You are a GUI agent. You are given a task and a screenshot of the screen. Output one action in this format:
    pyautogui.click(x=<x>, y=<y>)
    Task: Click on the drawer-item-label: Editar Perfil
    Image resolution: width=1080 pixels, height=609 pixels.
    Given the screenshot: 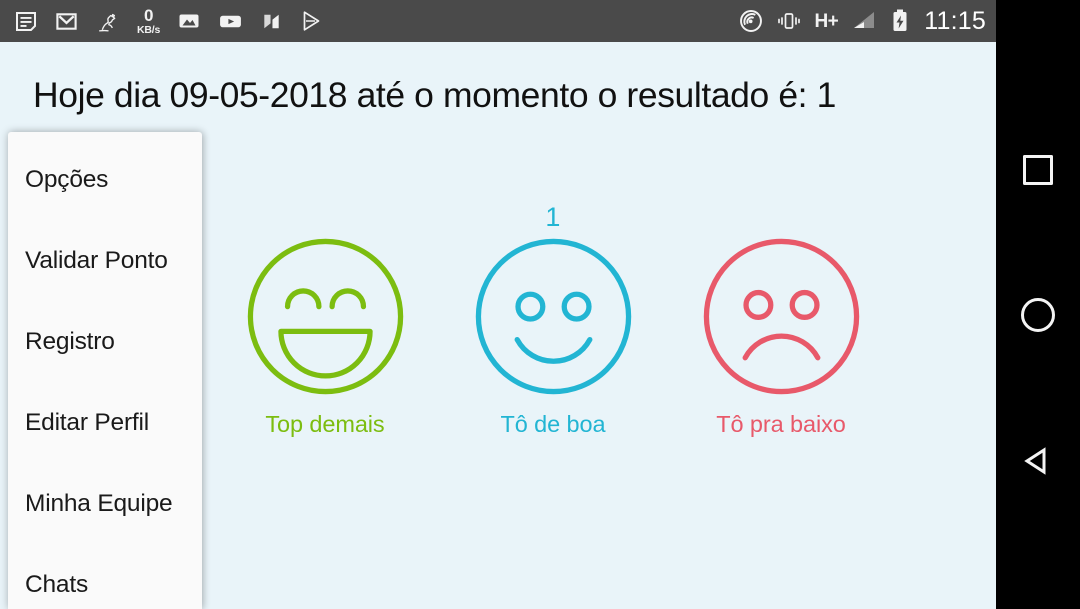 What is the action you would take?
    pyautogui.click(x=87, y=422)
    